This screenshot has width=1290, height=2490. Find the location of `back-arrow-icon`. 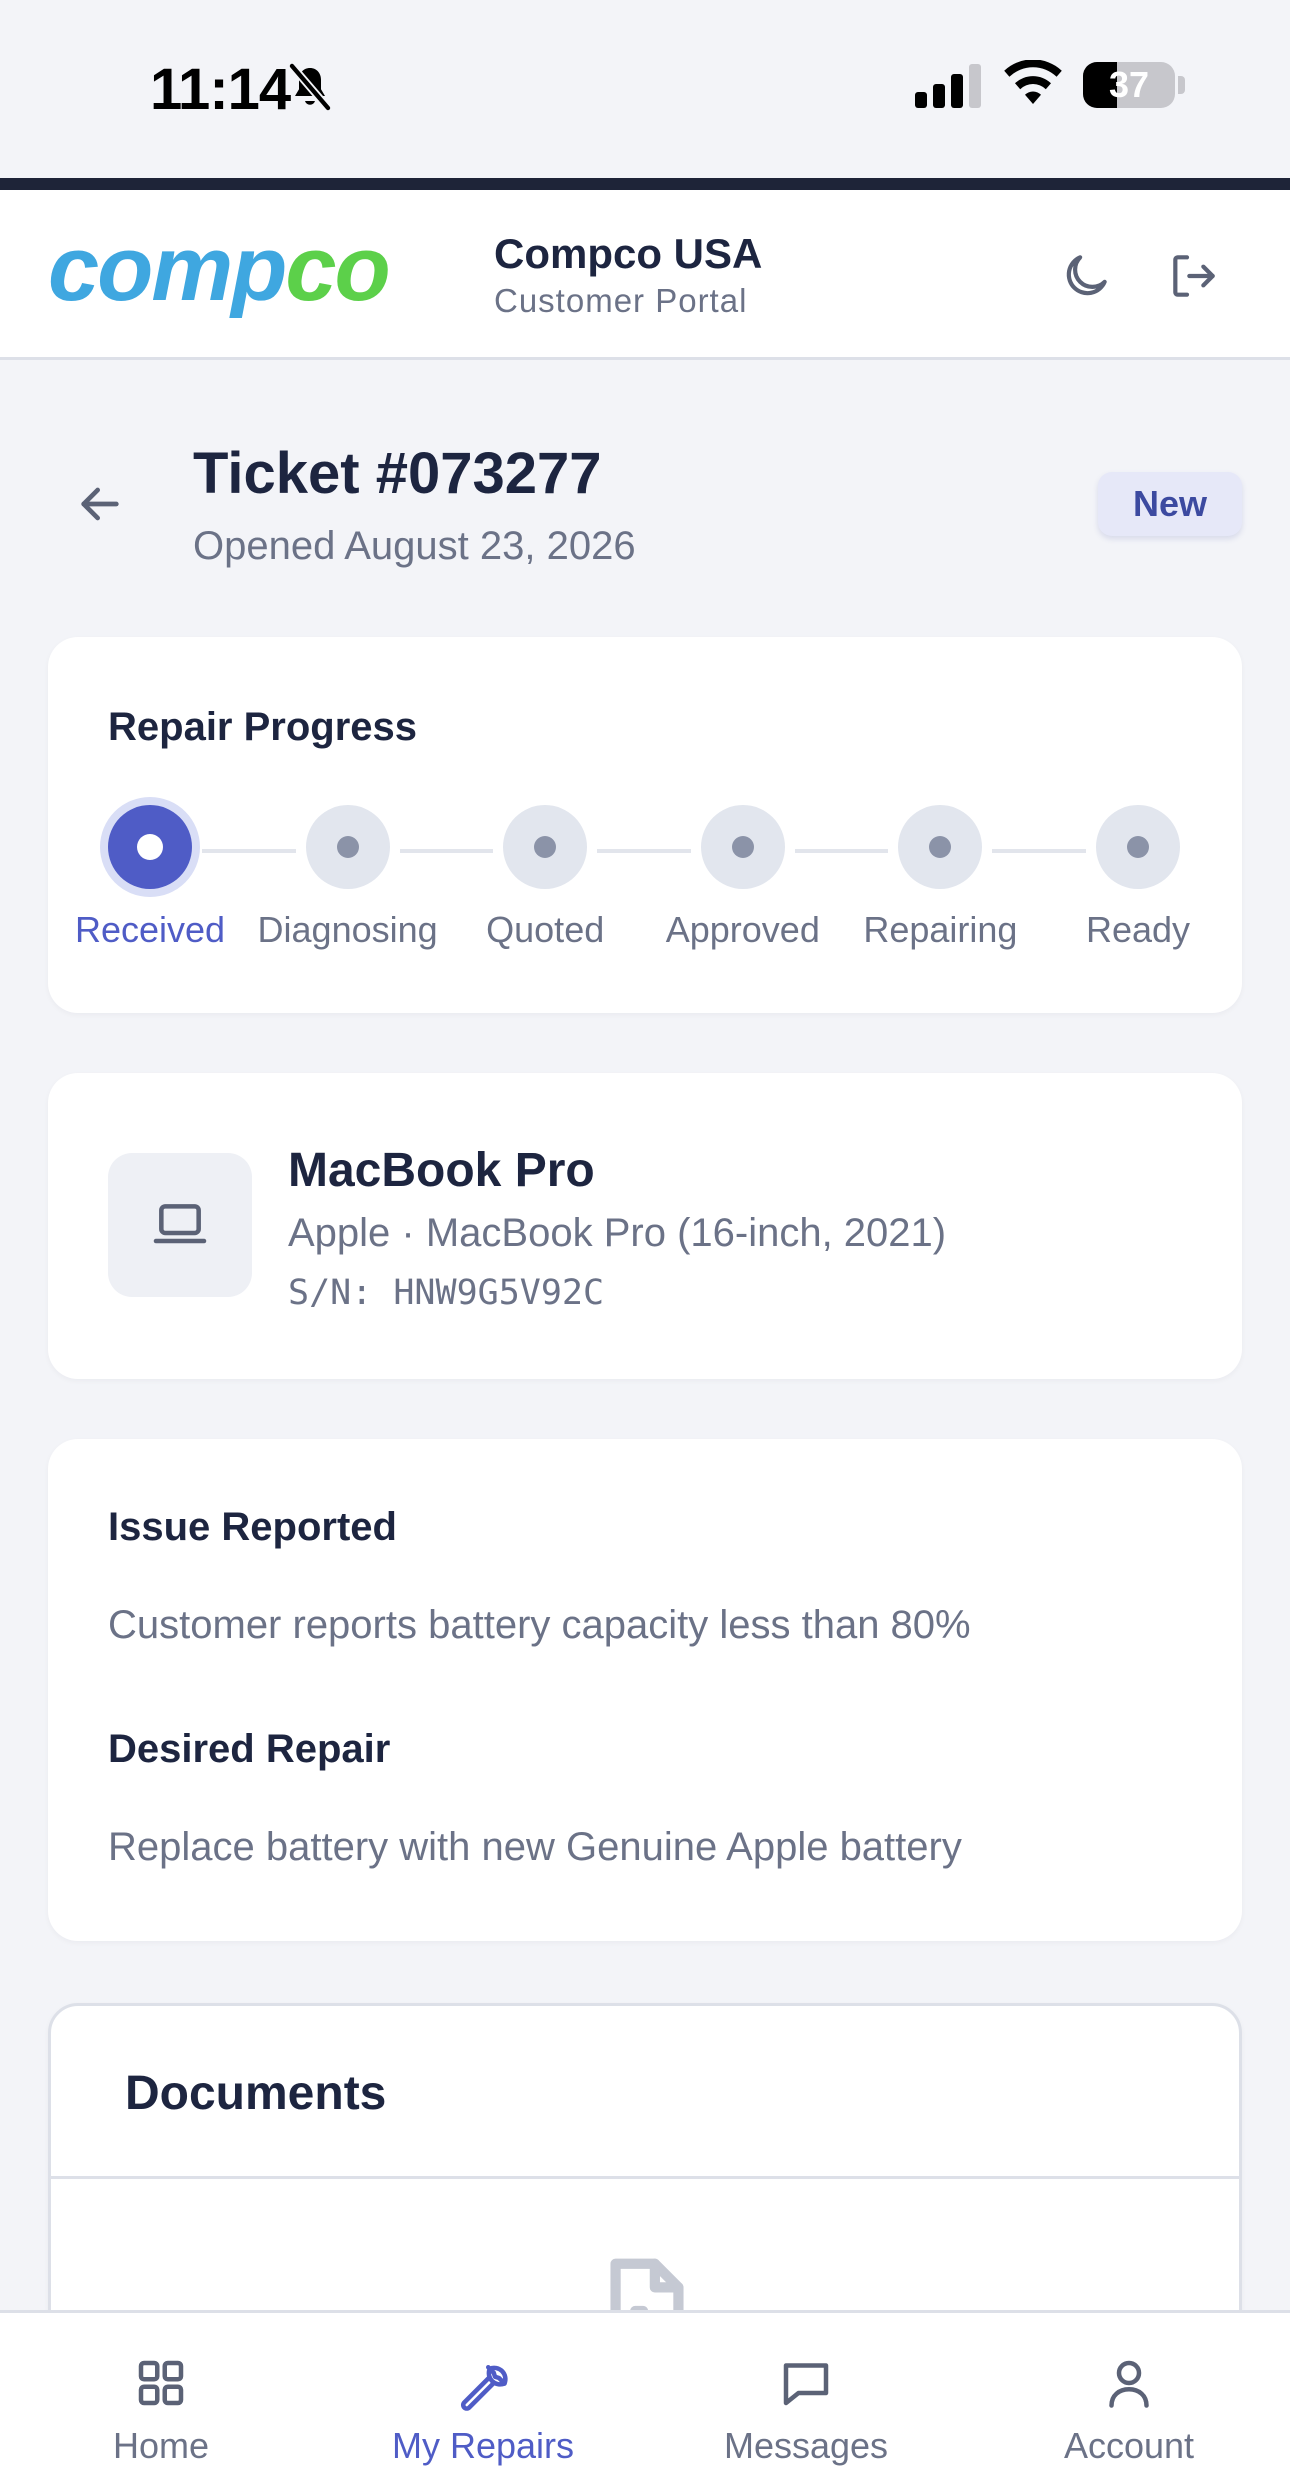

back-arrow-icon is located at coordinates (100, 504).